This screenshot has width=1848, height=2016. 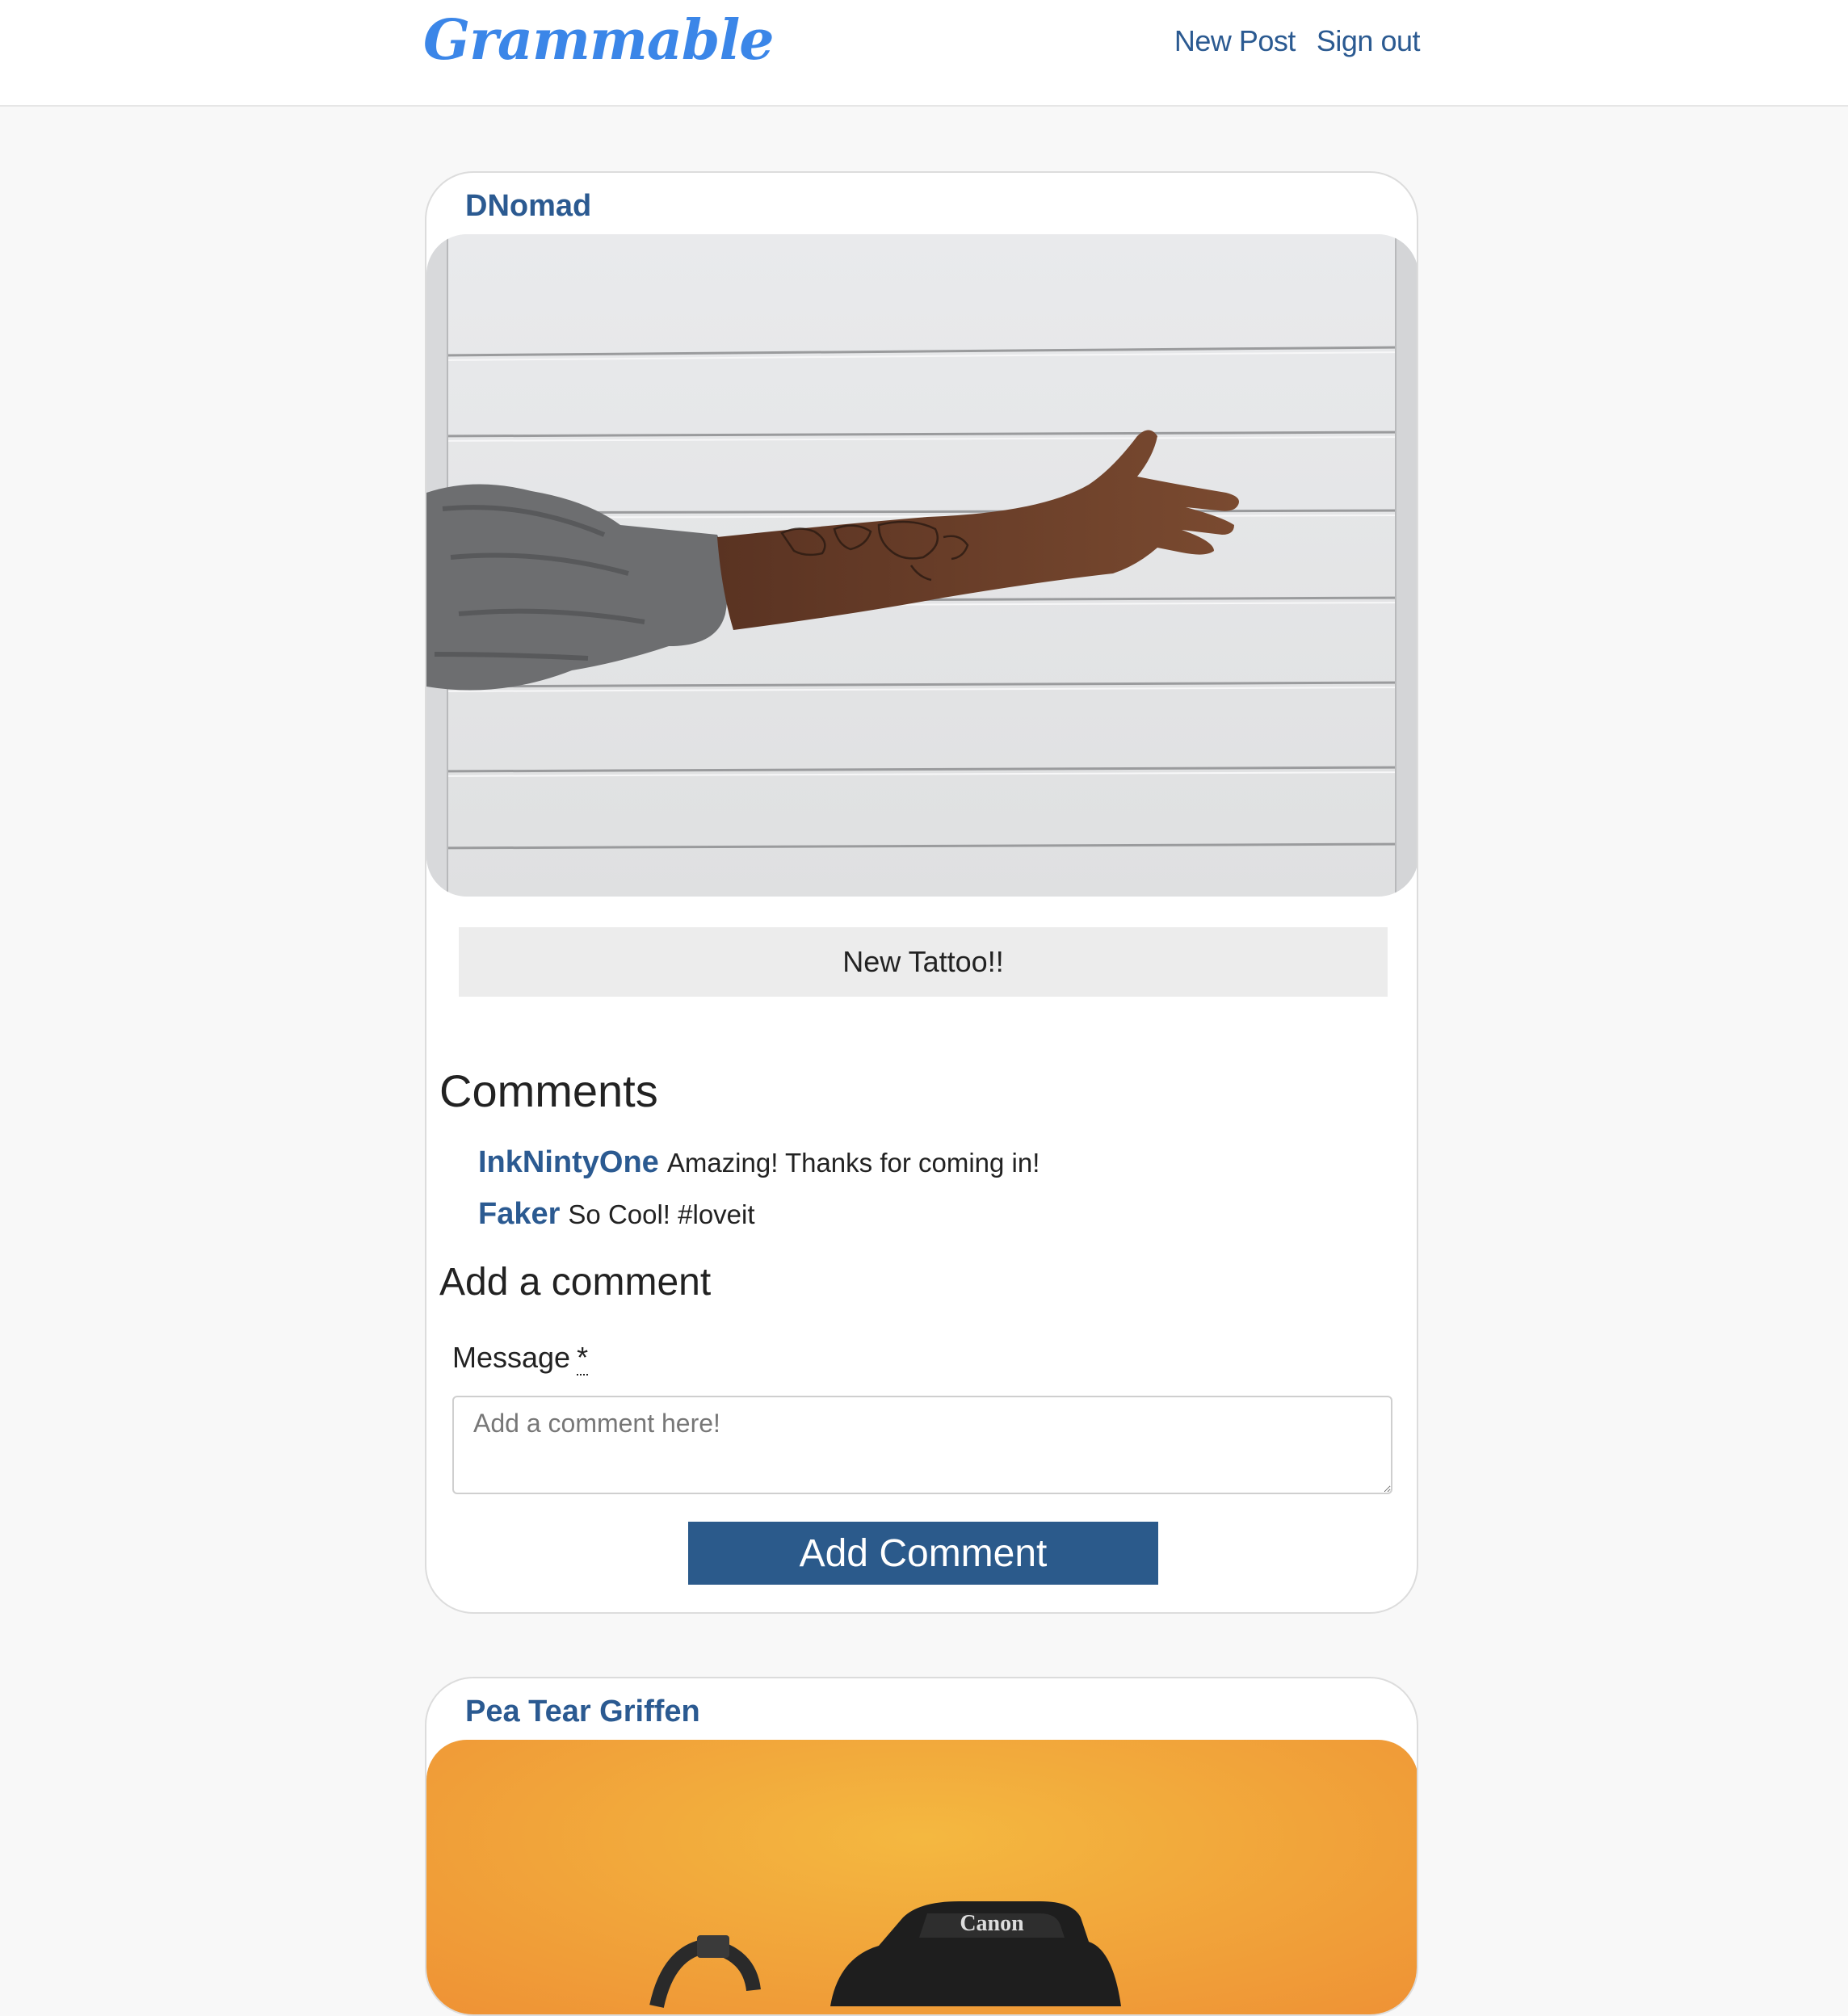 I want to click on comment-message: Amazing! Thanks for coming in!, so click(x=853, y=1163).